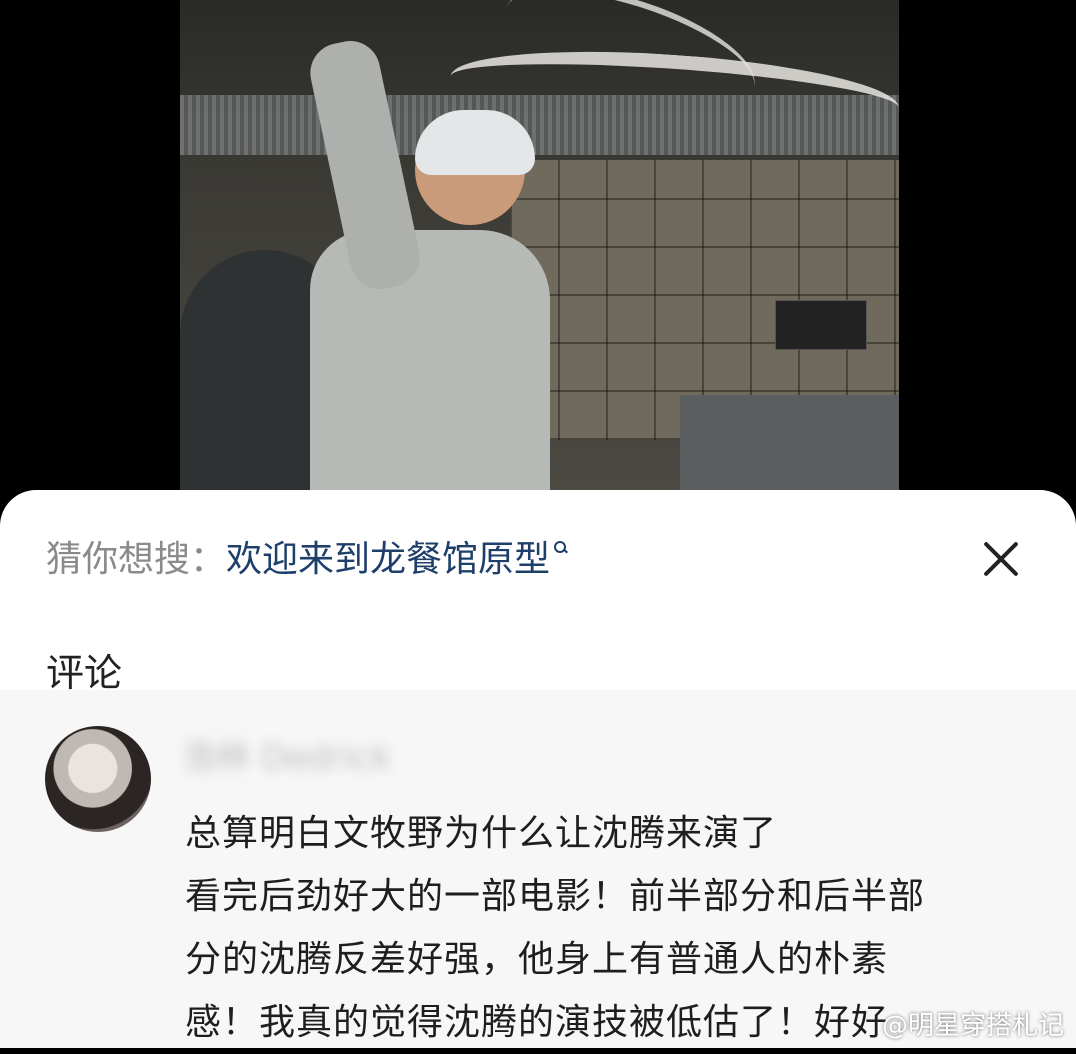 The image size is (1076, 1054). I want to click on comment-line: 分的沈腾反差好强，他身上有普通人的朴素, so click(537, 959).